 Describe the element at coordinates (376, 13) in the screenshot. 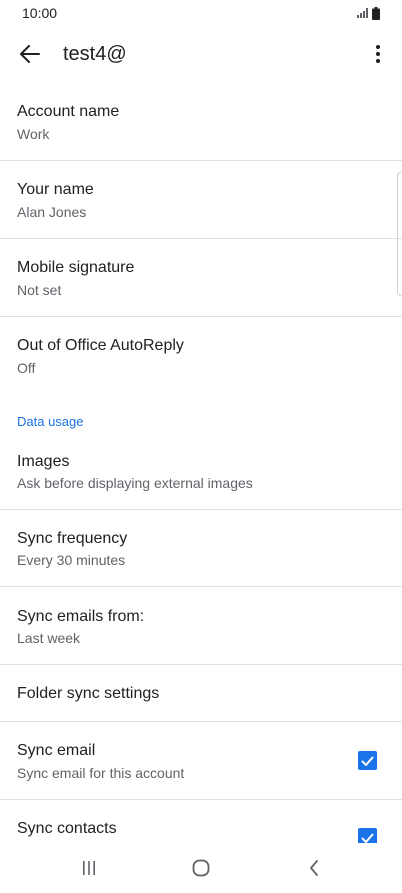

I see `battery-icon` at that location.